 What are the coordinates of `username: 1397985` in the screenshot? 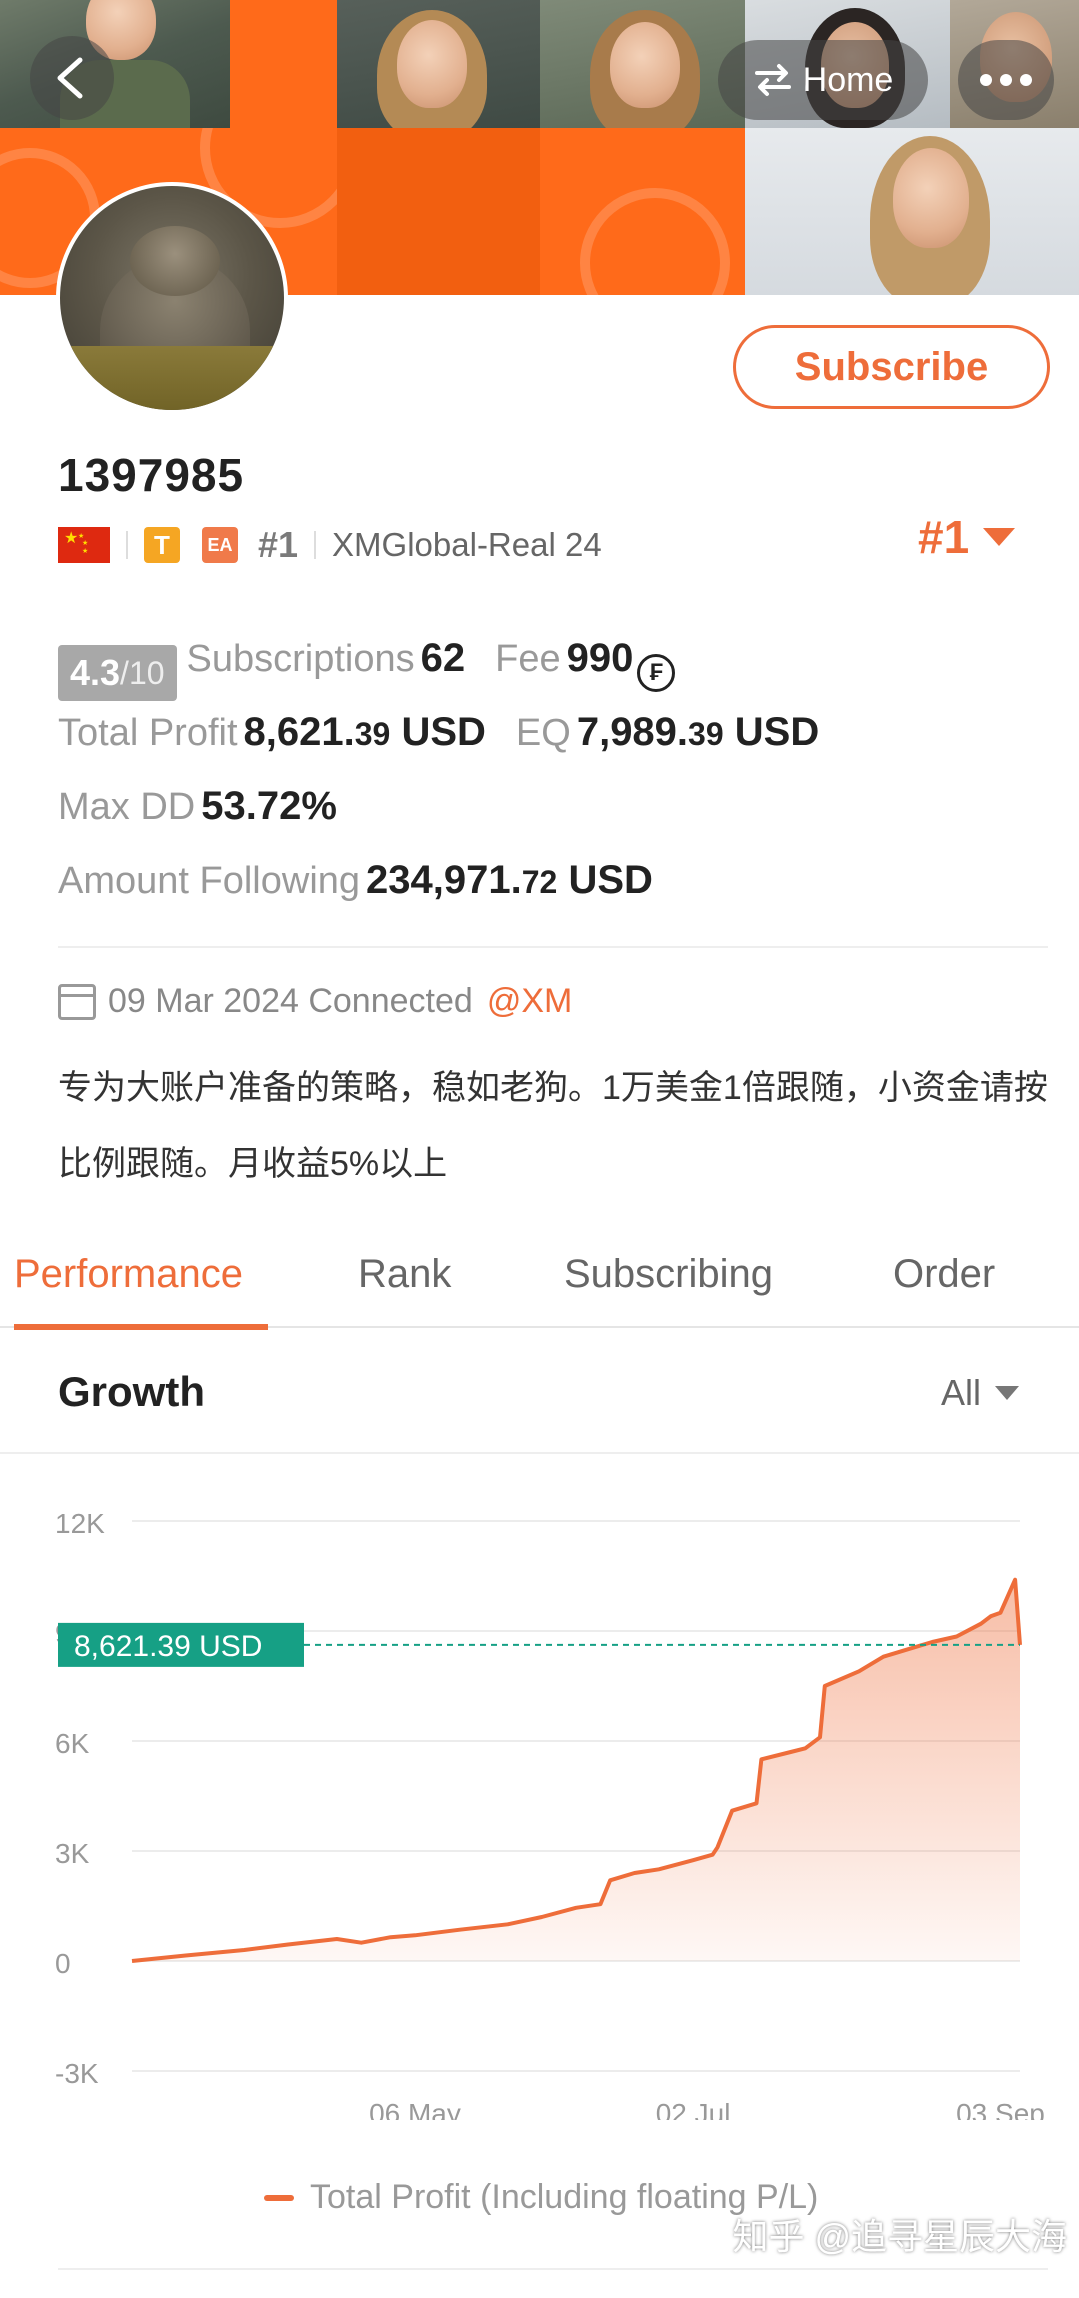 It's located at (151, 475).